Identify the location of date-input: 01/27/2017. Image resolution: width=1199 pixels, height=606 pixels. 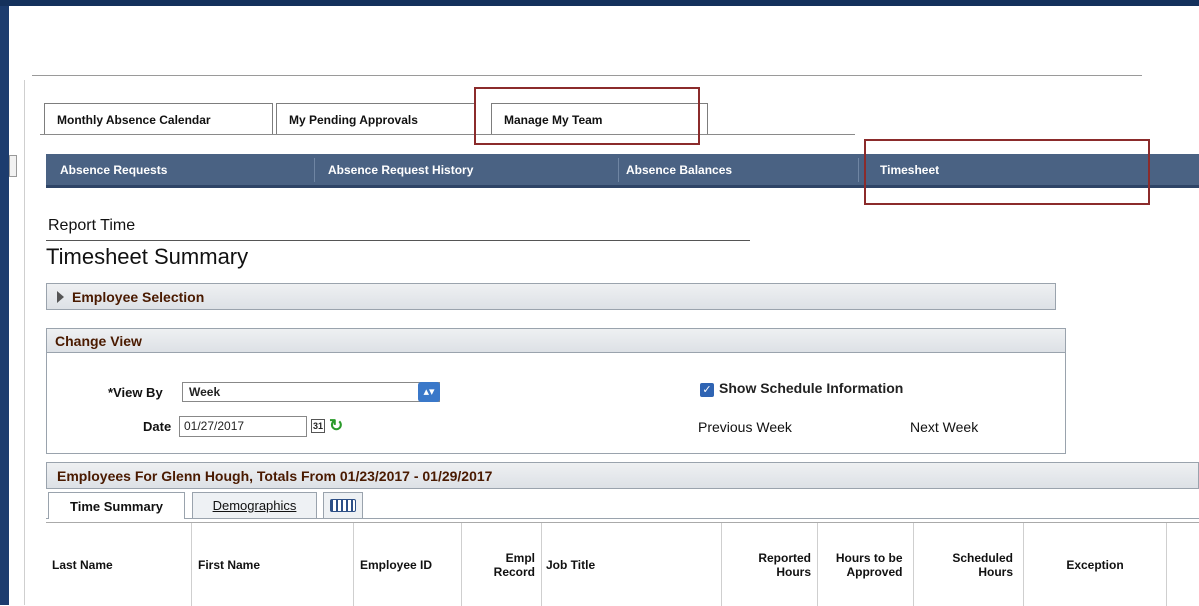
(243, 426).